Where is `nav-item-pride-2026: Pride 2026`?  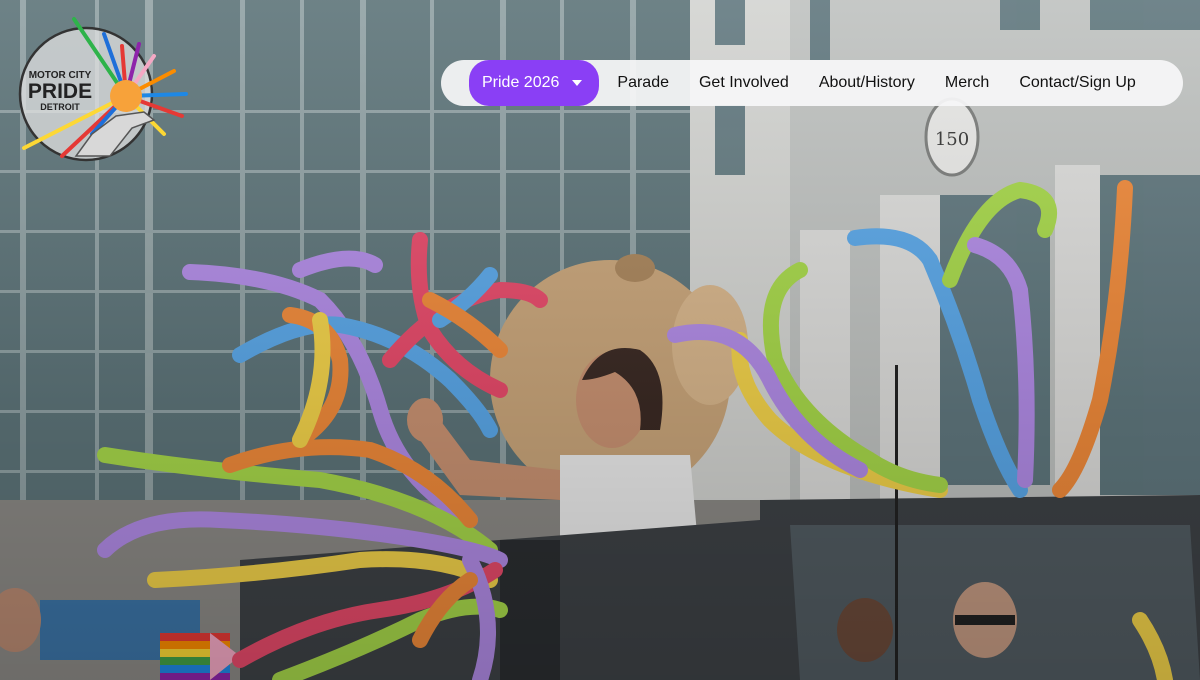
nav-item-pride-2026: Pride 2026 is located at coordinates (534, 83).